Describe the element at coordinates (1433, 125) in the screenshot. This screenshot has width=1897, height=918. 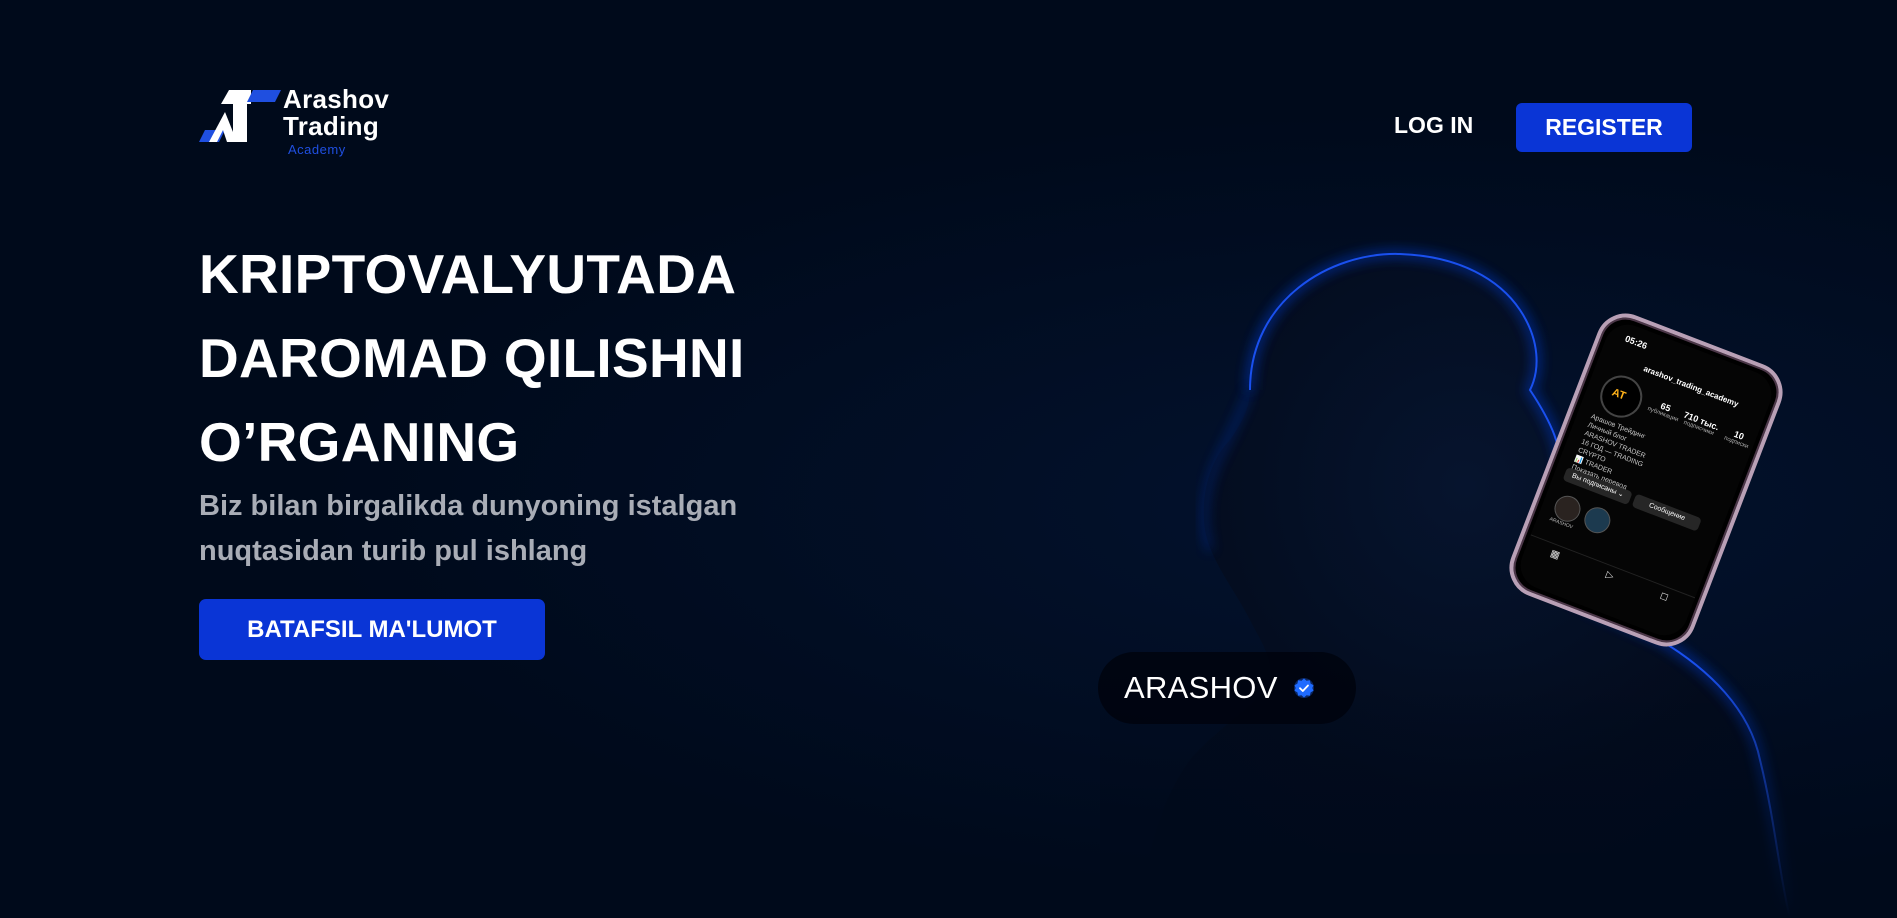
I see `login-link: LOG IN` at that location.